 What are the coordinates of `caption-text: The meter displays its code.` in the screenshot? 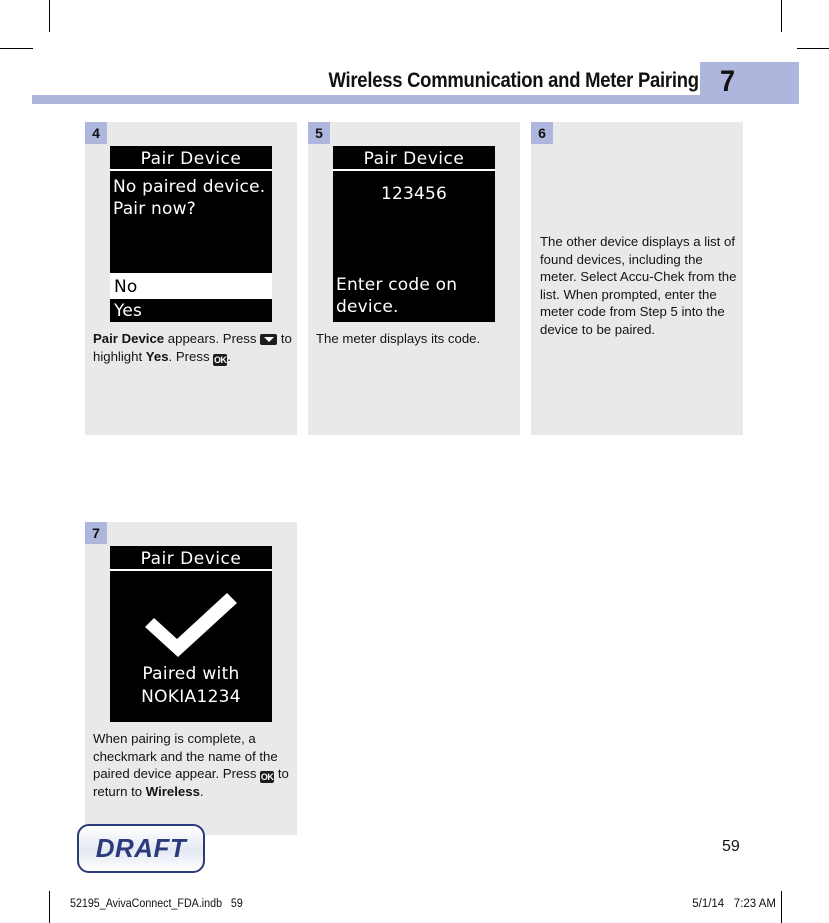 It's located at (398, 338).